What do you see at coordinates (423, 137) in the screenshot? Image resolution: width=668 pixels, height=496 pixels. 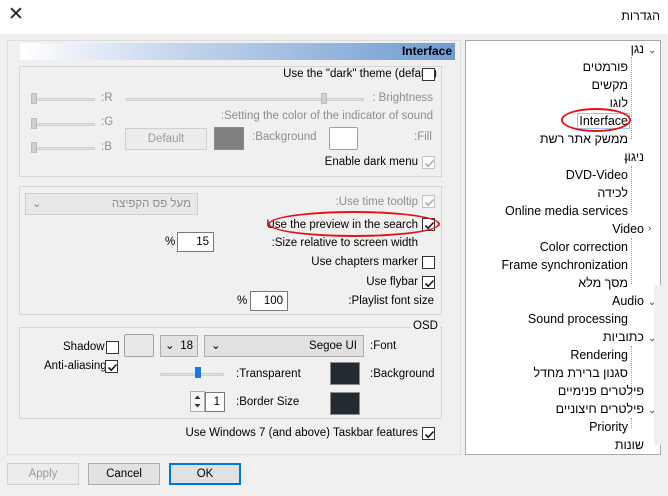 I see `fill-label: :Fill` at bounding box center [423, 137].